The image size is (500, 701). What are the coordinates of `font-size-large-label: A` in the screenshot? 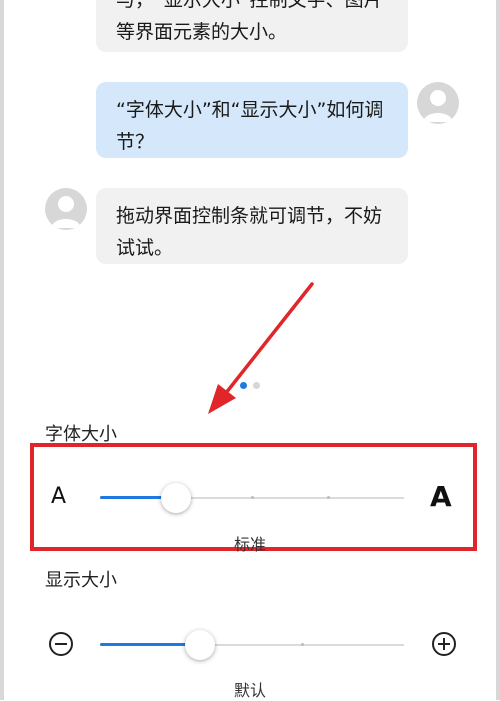 It's located at (441, 496).